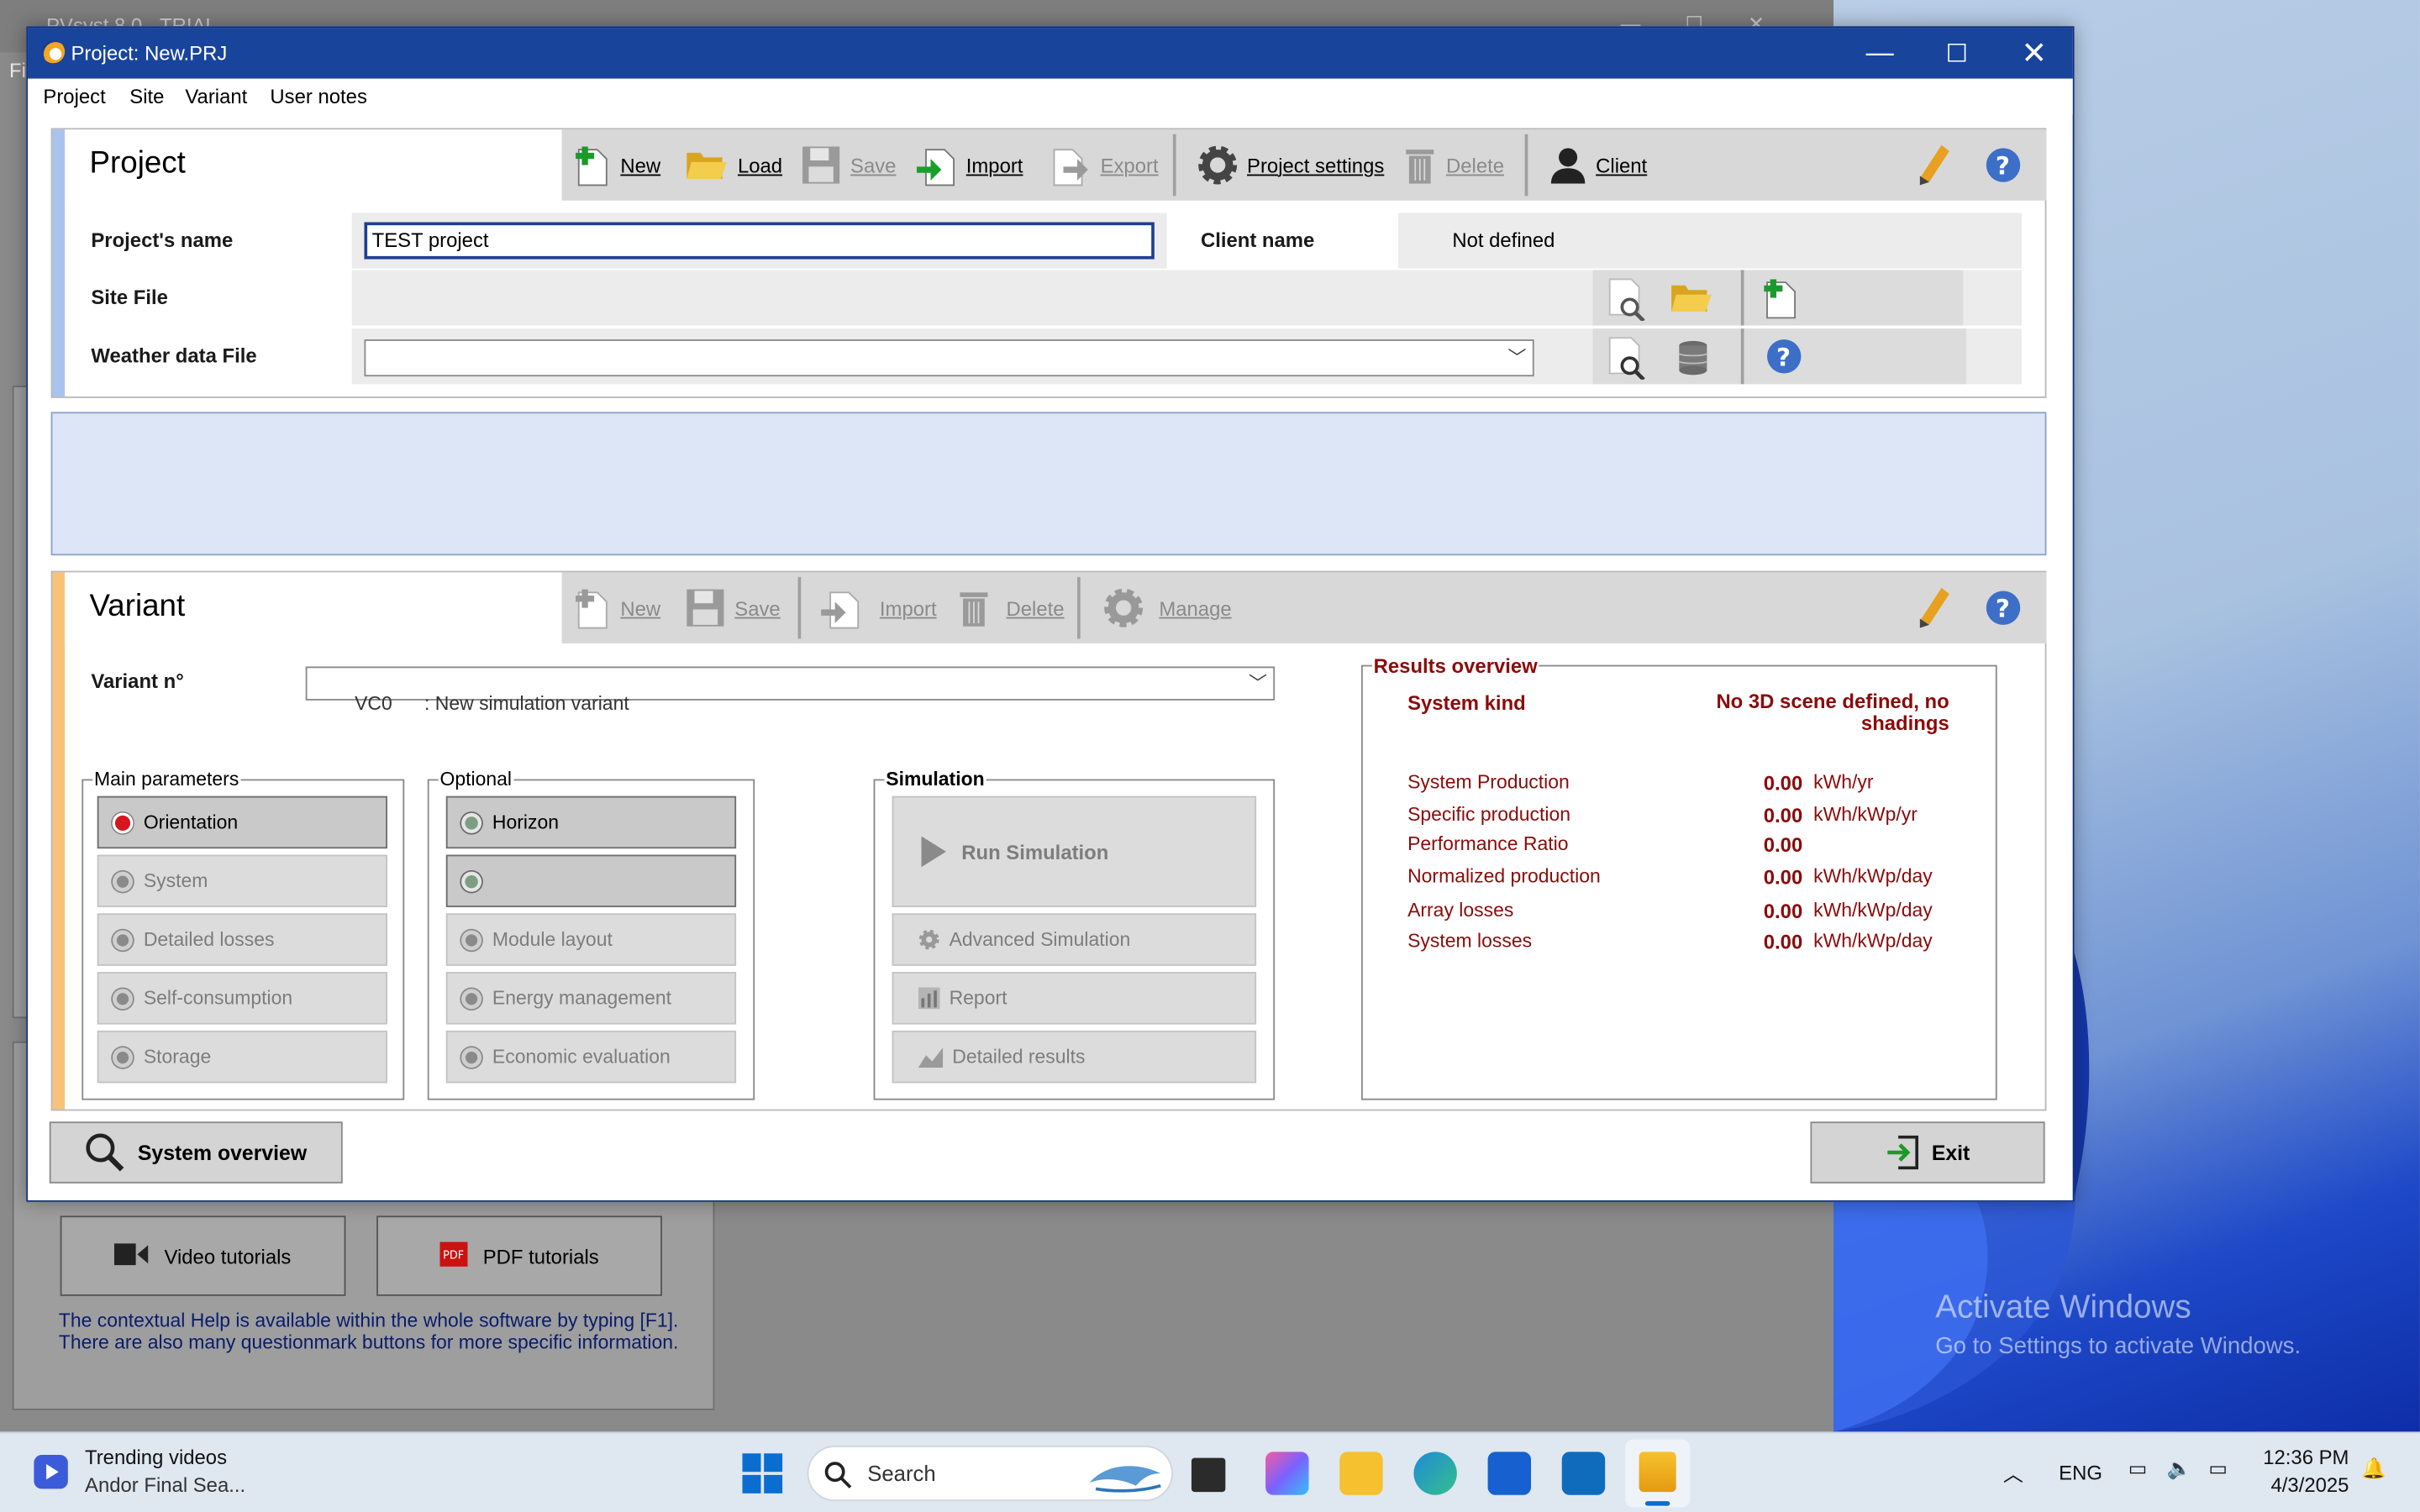  I want to click on clock-time: 12:36 PM, so click(2306, 1457).